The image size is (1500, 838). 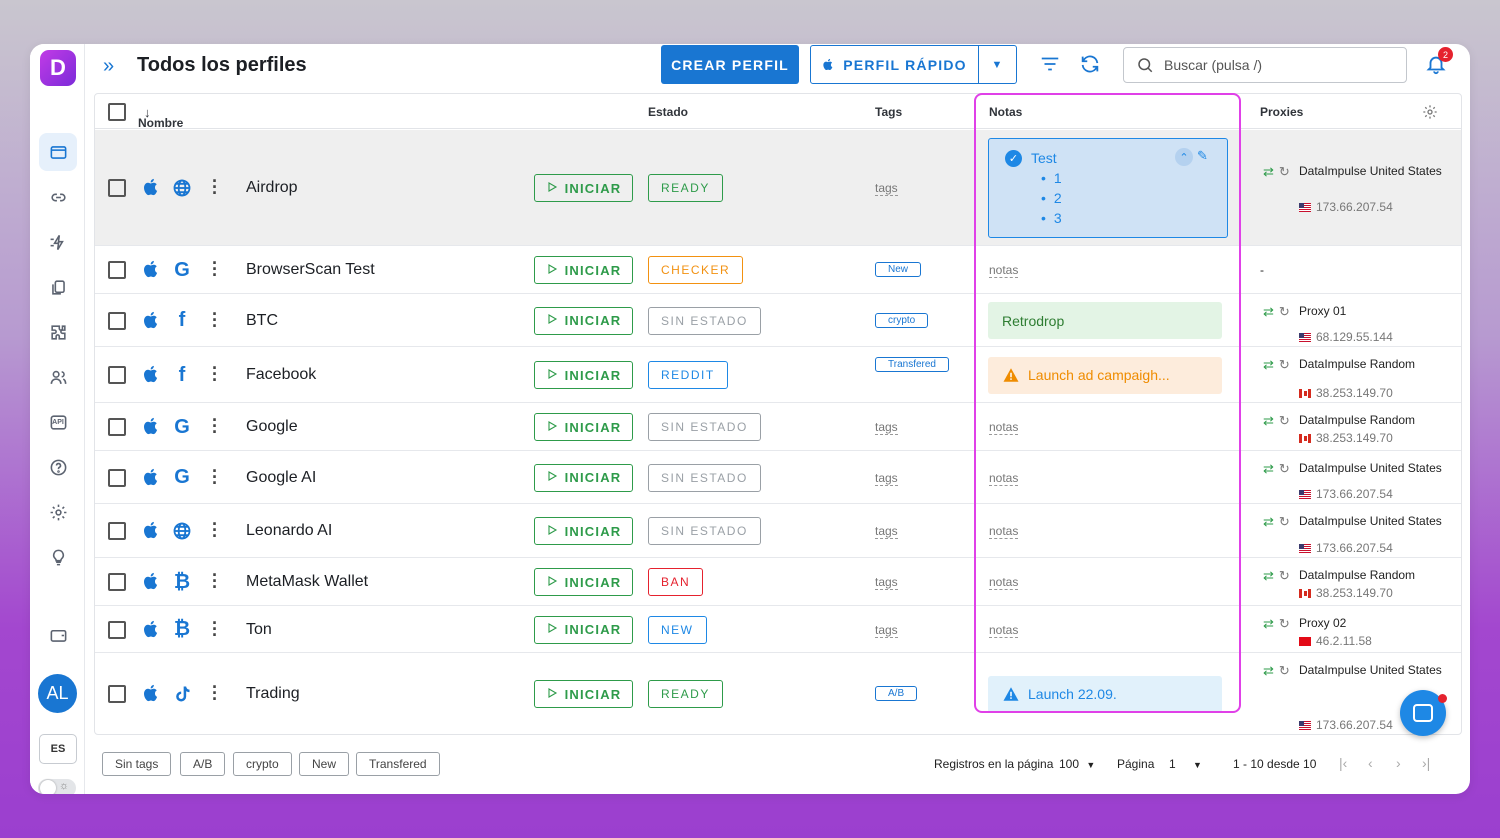 I want to click on filter-icon, so click(x=1050, y=64).